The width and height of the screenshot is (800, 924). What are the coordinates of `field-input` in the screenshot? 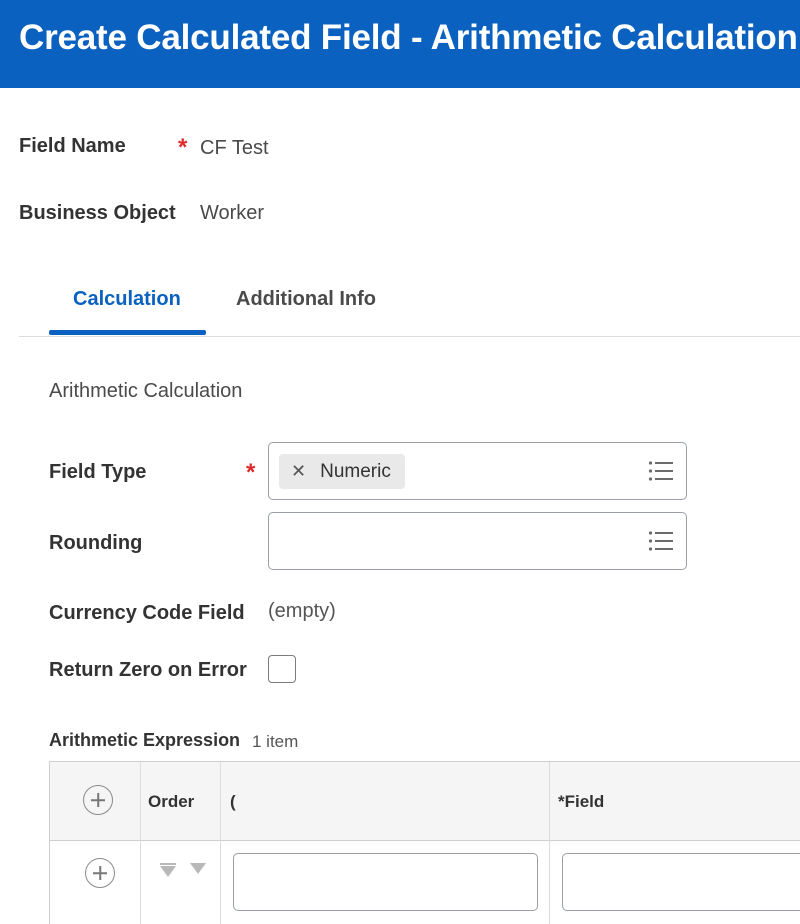 It's located at (681, 882).